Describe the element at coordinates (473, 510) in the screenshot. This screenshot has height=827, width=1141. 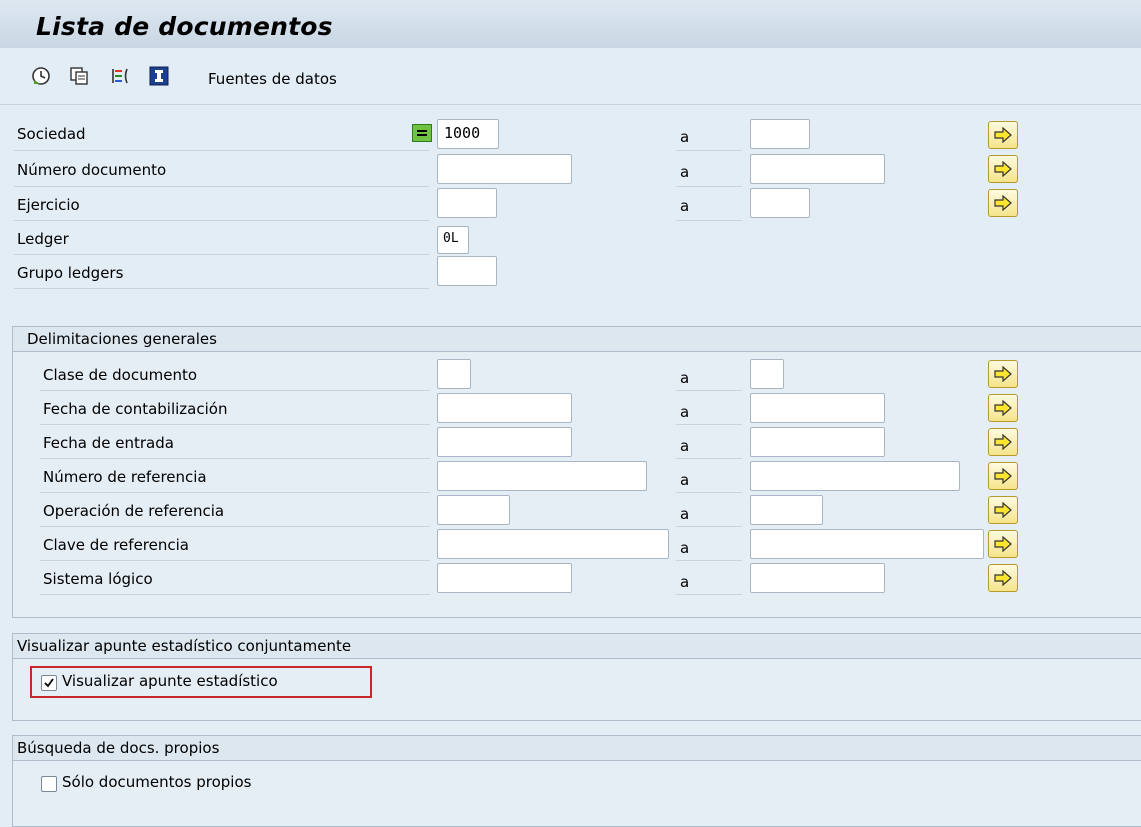
I see `operacion-referencia-from-input` at that location.